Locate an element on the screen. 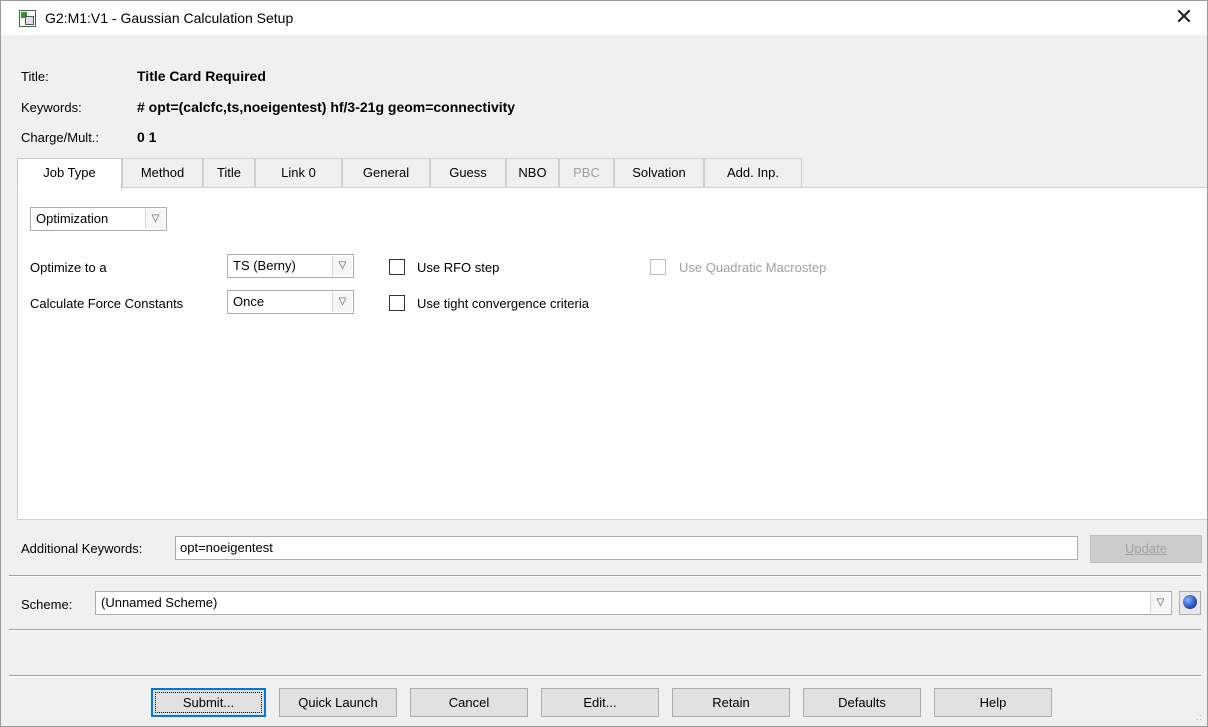 This screenshot has height=727, width=1208. charge-value: 0 1 is located at coordinates (147, 137).